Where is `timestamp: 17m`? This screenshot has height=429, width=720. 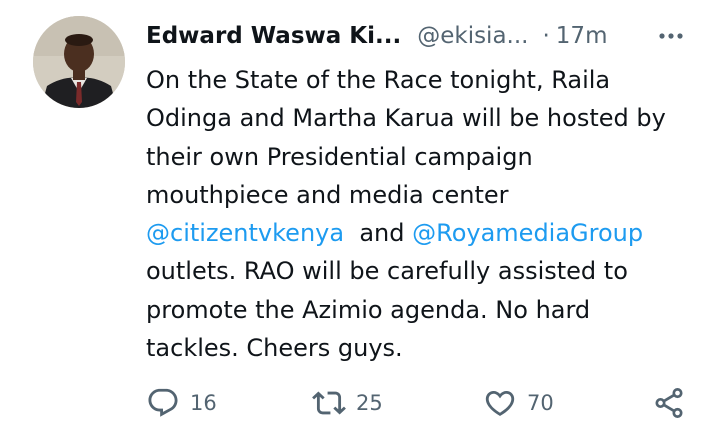 timestamp: 17m is located at coordinates (582, 36).